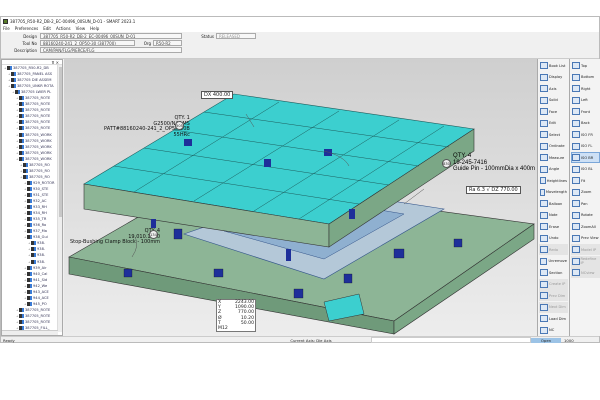 This screenshot has height=400, width=600. Describe the element at coordinates (81, 28) in the screenshot. I see `menu-view: View` at that location.